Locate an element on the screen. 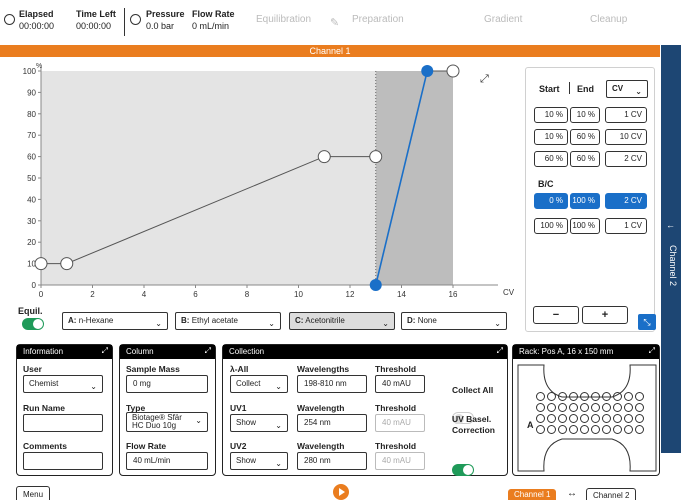 The width and height of the screenshot is (681, 500). bc-row1-start: 0 % is located at coordinates (551, 201).